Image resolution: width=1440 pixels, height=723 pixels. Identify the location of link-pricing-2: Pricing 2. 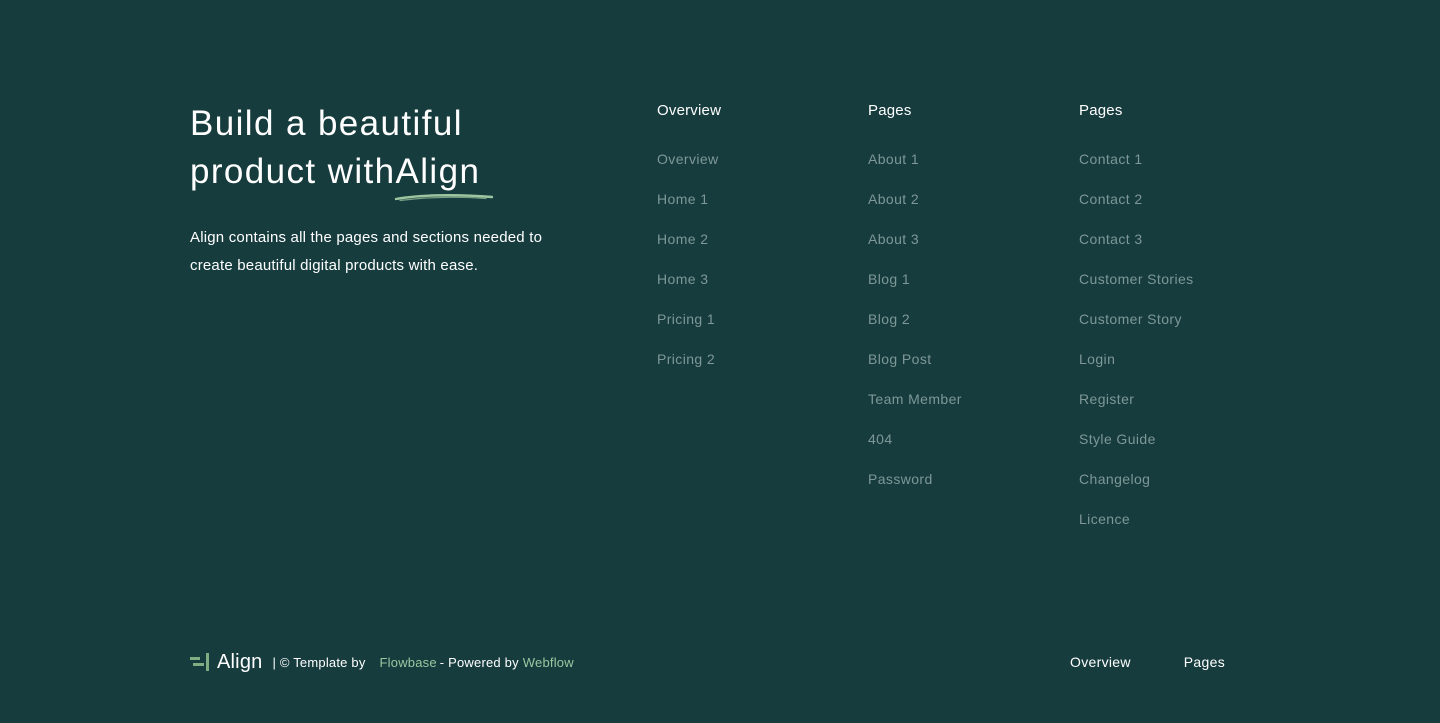
(689, 367).